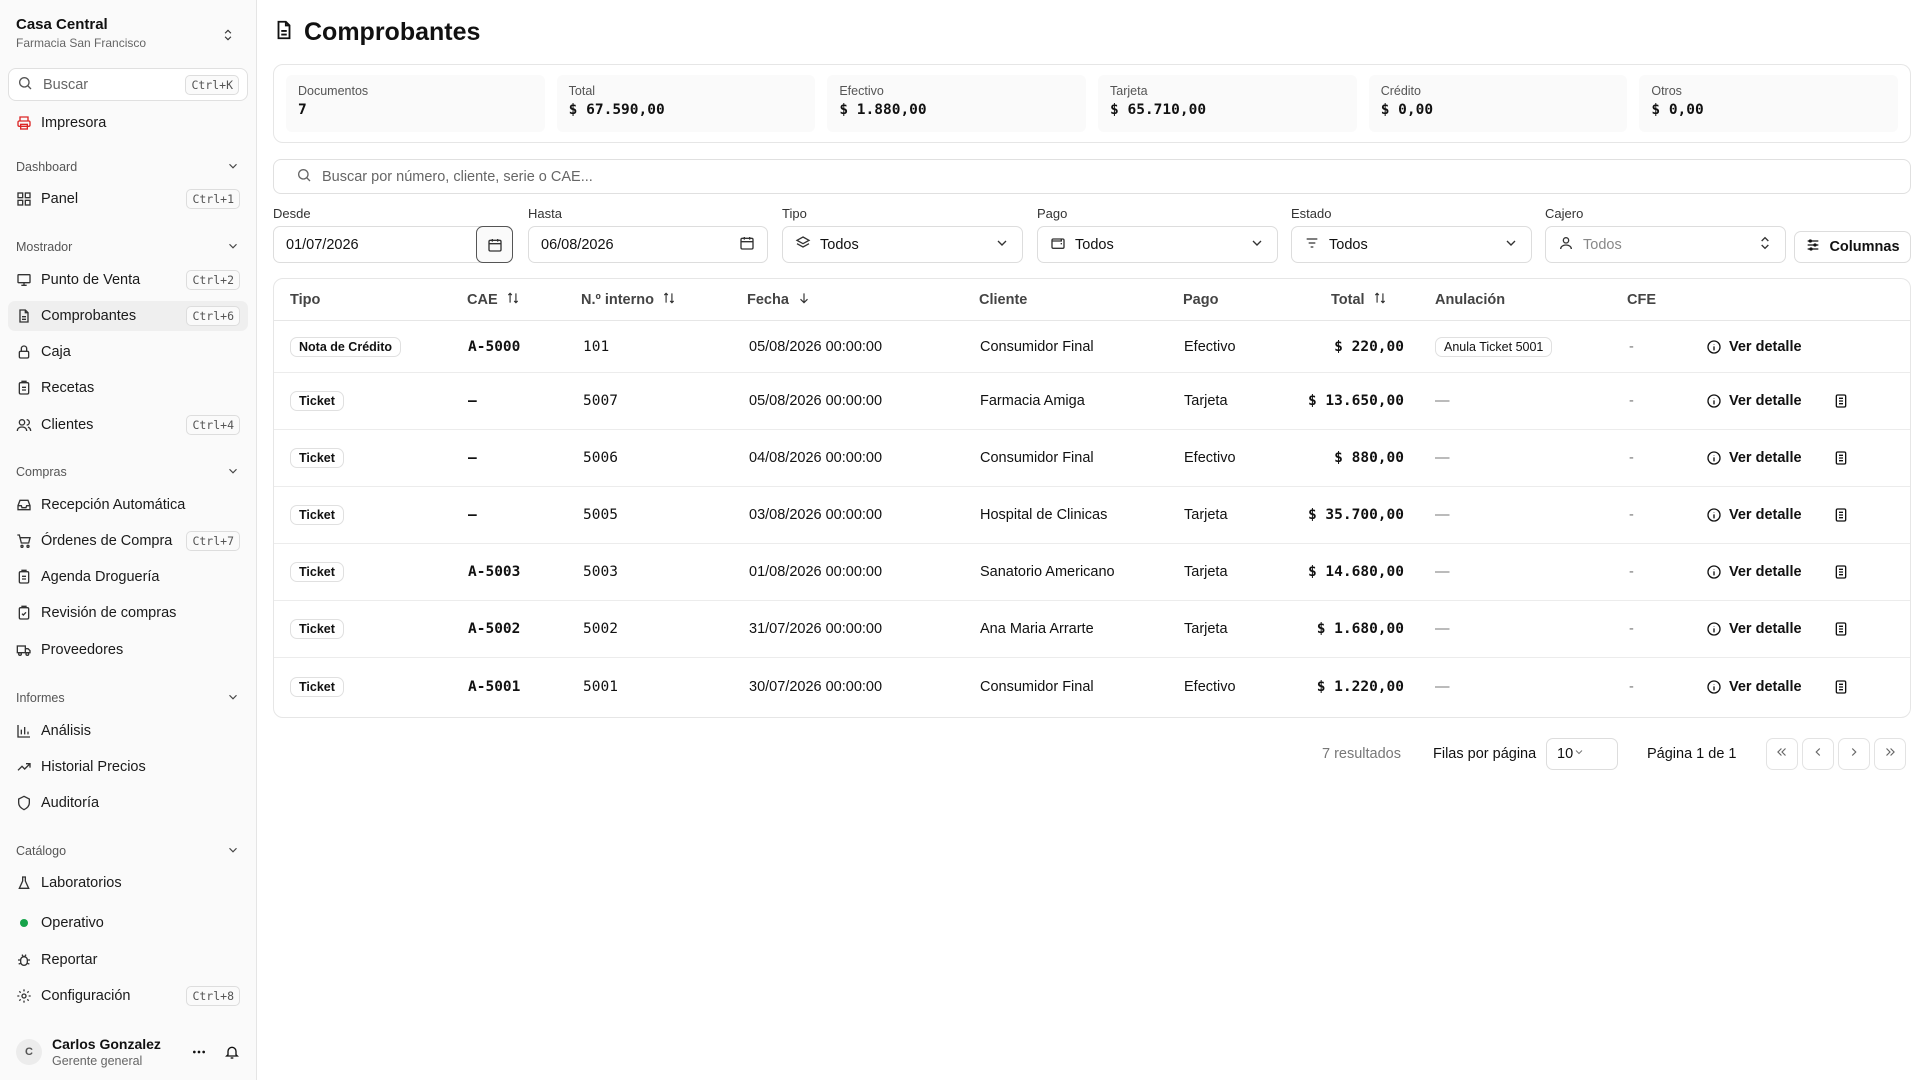 The height and width of the screenshot is (1080, 1920). What do you see at coordinates (1890, 754) in the screenshot?
I see `last-page-button` at bounding box center [1890, 754].